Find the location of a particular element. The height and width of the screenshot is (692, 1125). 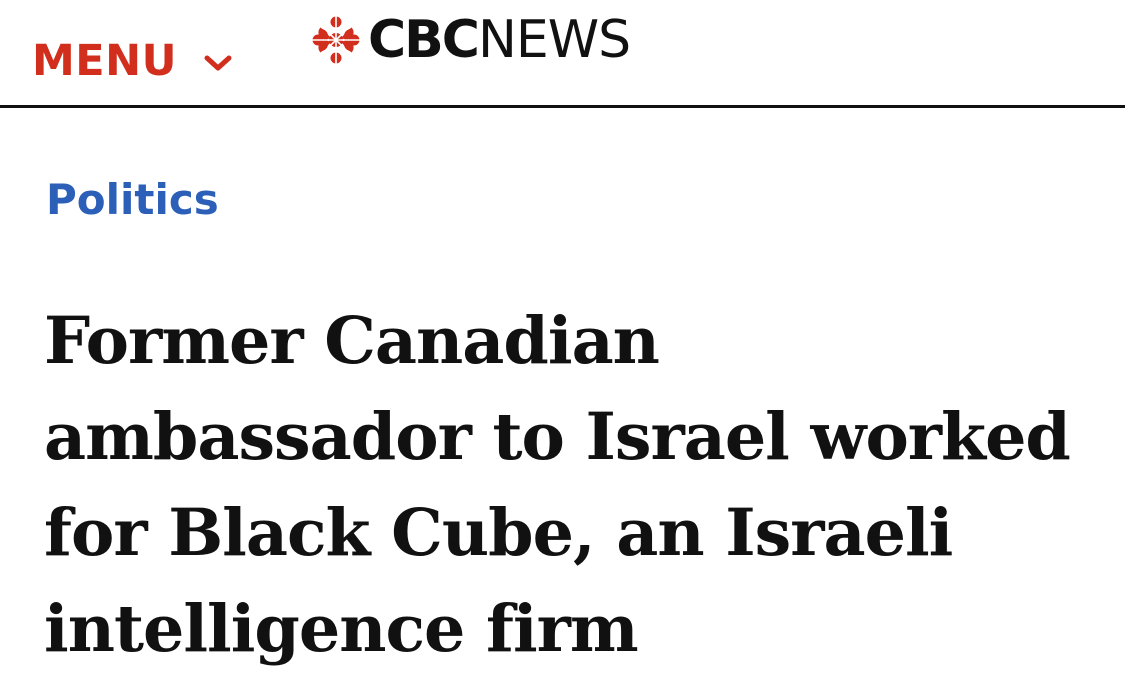

cbc-news-logo: CBC NEWS is located at coordinates (471, 40).